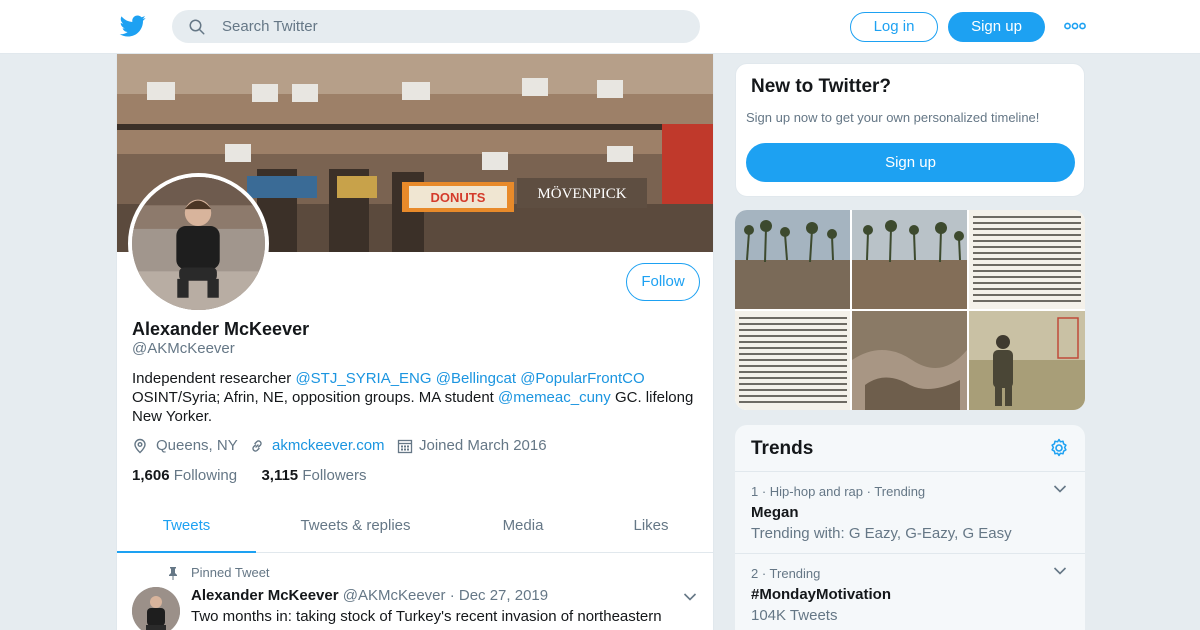 The width and height of the screenshot is (1200, 630). What do you see at coordinates (910, 162) in the screenshot?
I see `sidebar-signup-button: Sign up` at bounding box center [910, 162].